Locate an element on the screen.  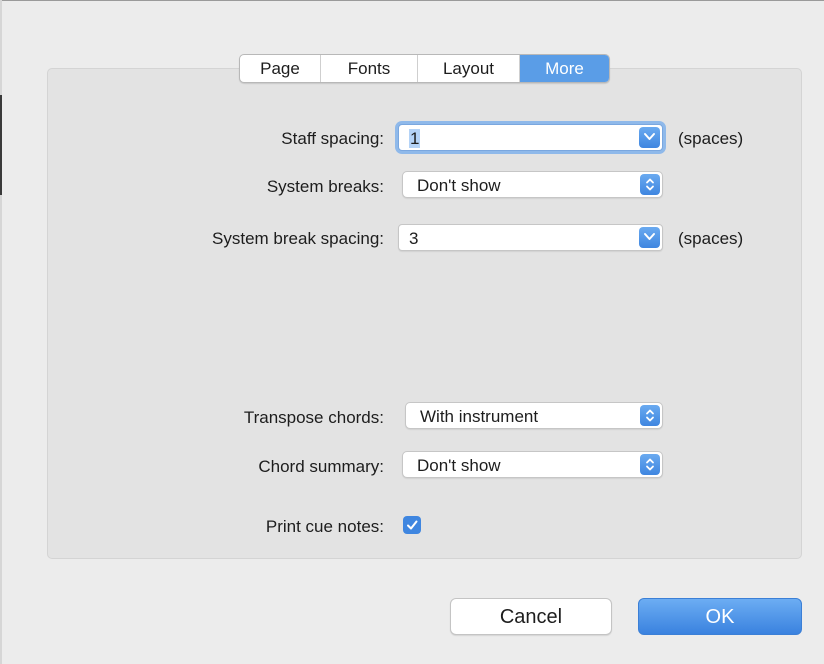
print-cue-notes-label: Print cue notes: is located at coordinates (324, 526).